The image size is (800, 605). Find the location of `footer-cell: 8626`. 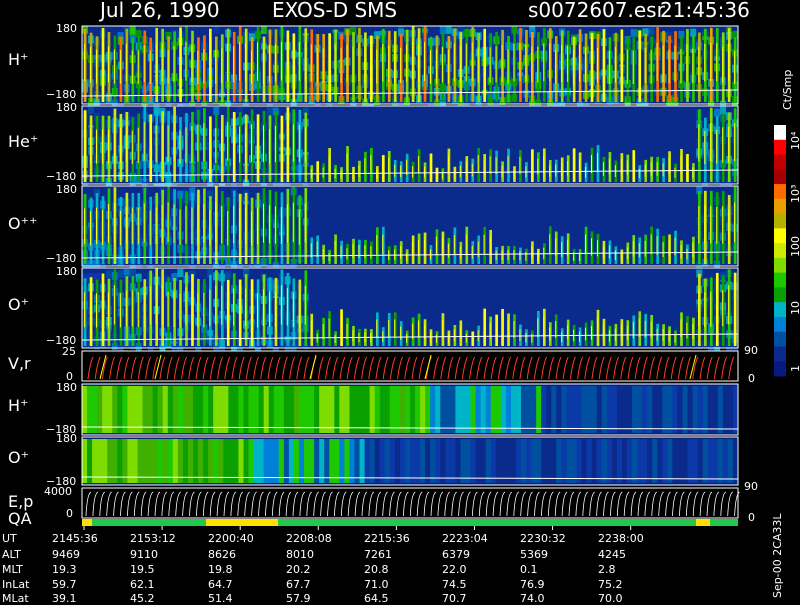

footer-cell: 8626 is located at coordinates (222, 554).